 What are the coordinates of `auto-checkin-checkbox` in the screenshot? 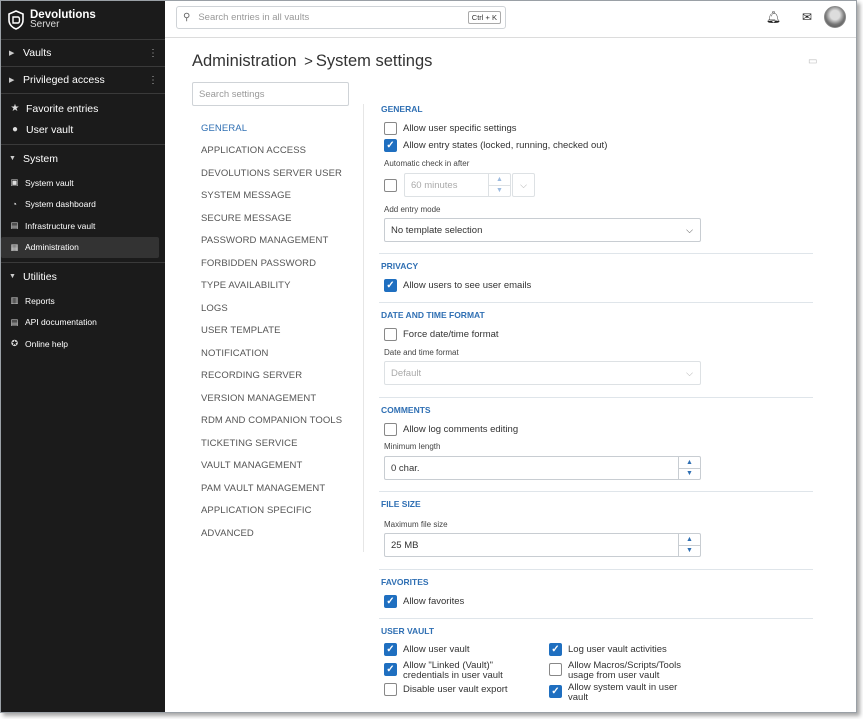 It's located at (390, 185).